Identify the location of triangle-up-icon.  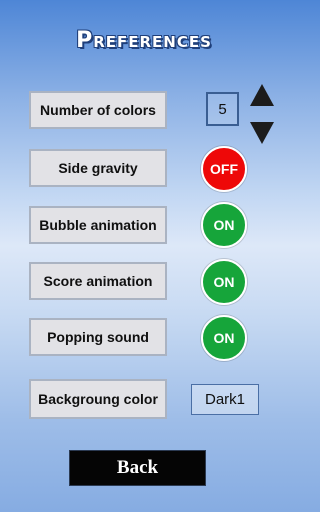
(262, 95).